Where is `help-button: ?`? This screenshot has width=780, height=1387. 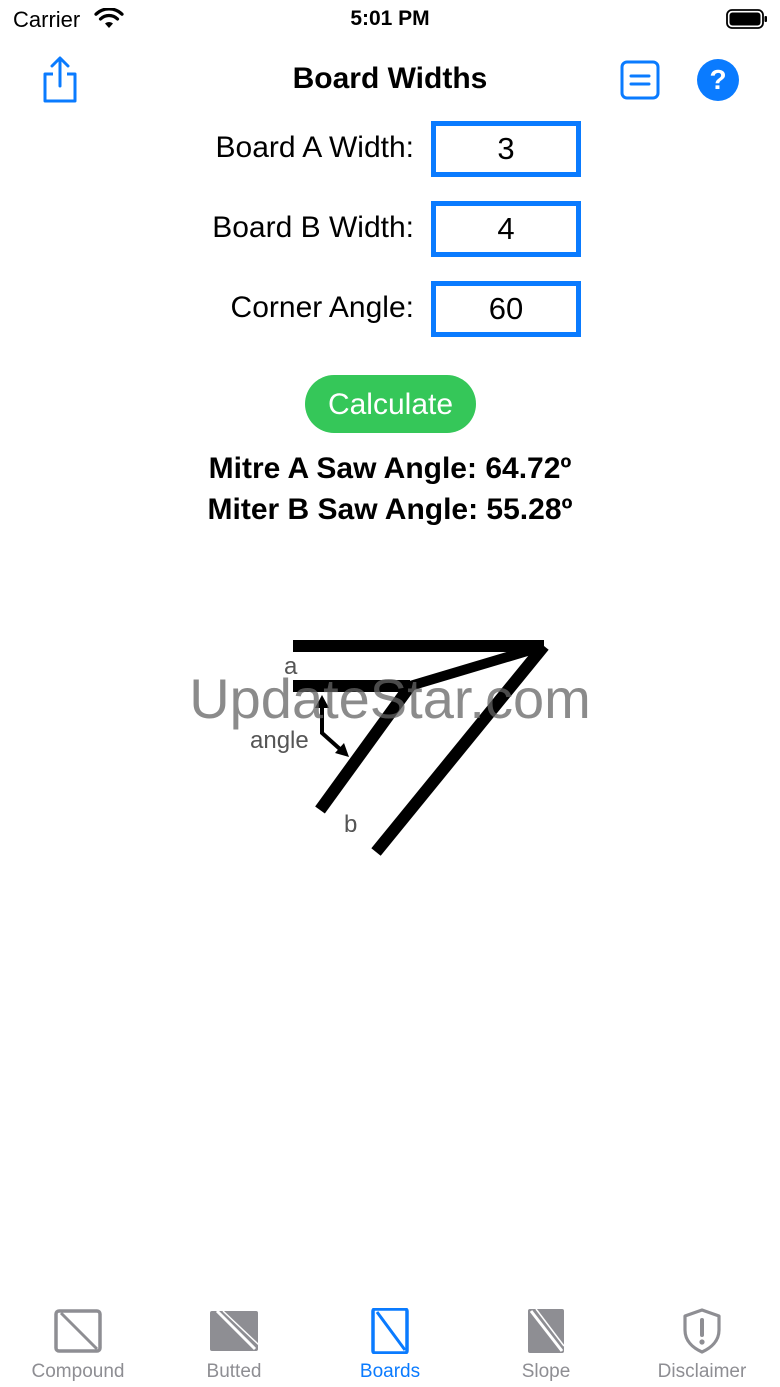
help-button: ? is located at coordinates (718, 80).